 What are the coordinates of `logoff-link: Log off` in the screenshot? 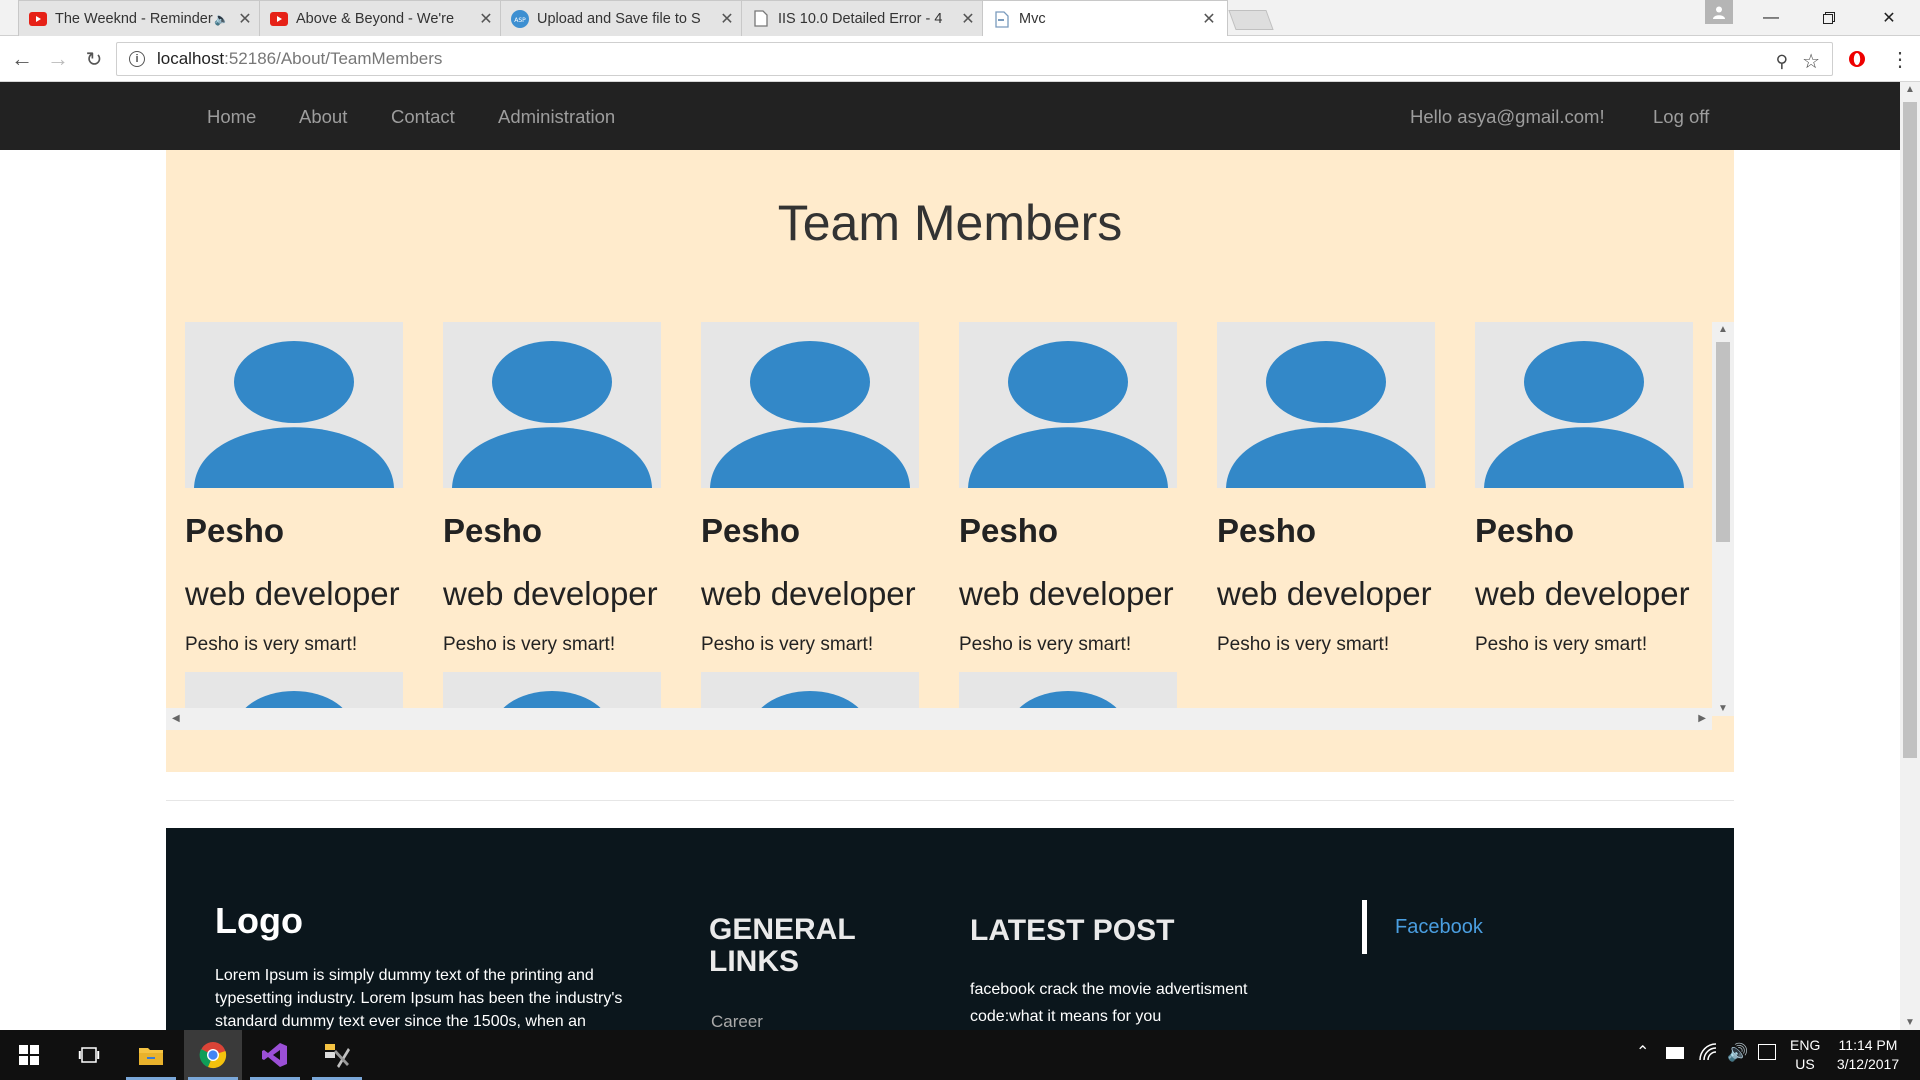 It's located at (1681, 117).